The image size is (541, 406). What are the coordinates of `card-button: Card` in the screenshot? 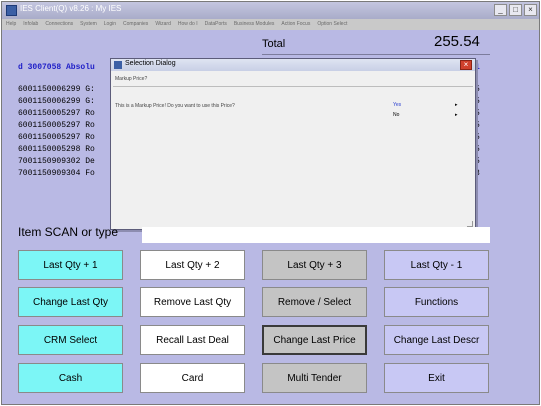 It's located at (192, 378).